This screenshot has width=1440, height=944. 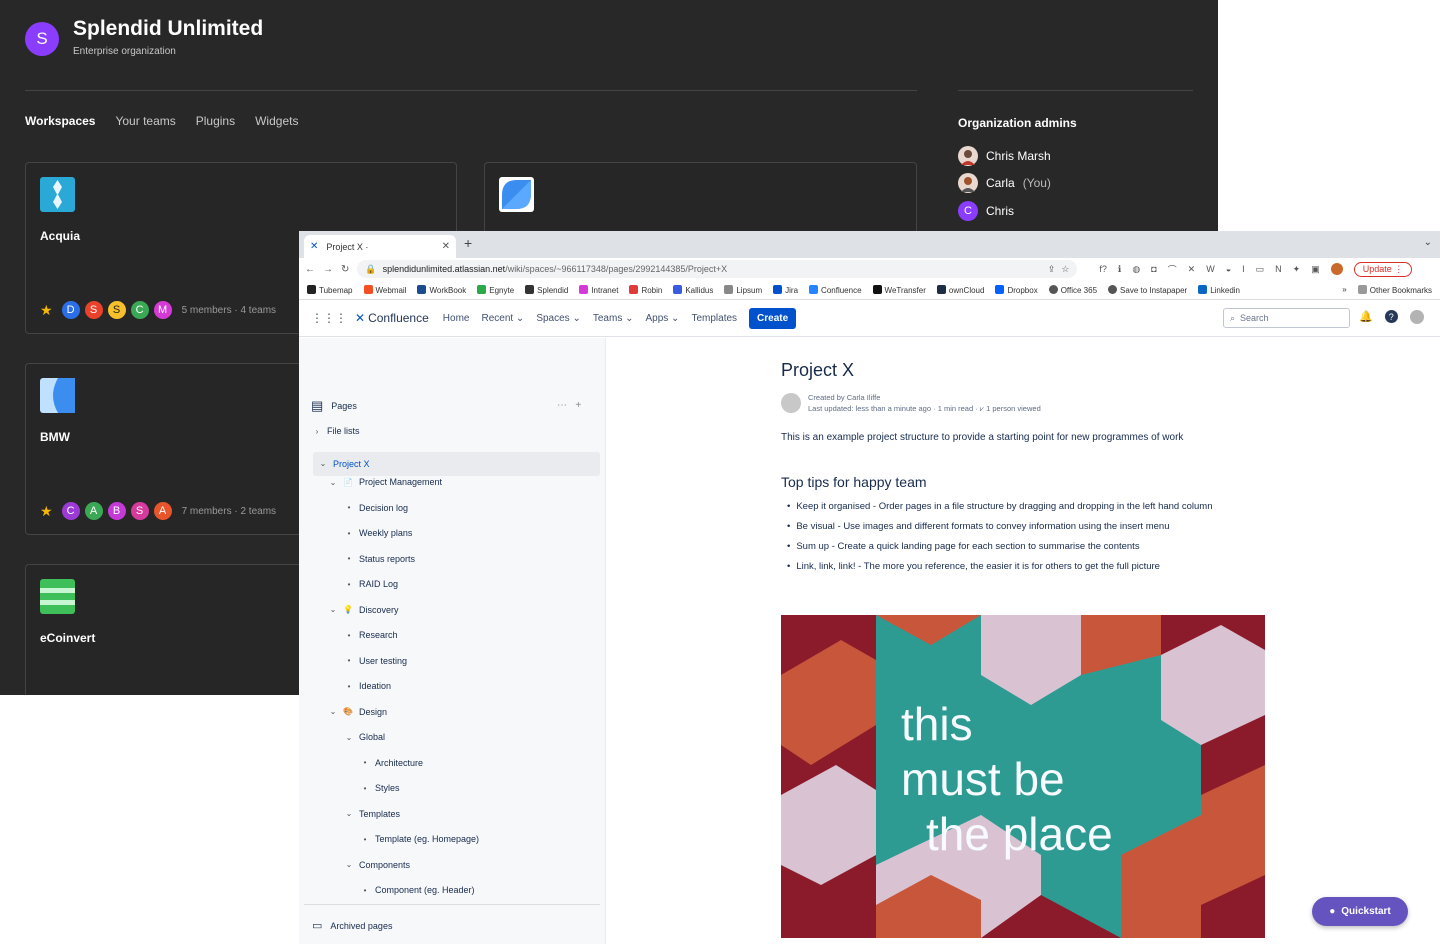 I want to click on bookmark-intranet: Intranet, so click(x=598, y=289).